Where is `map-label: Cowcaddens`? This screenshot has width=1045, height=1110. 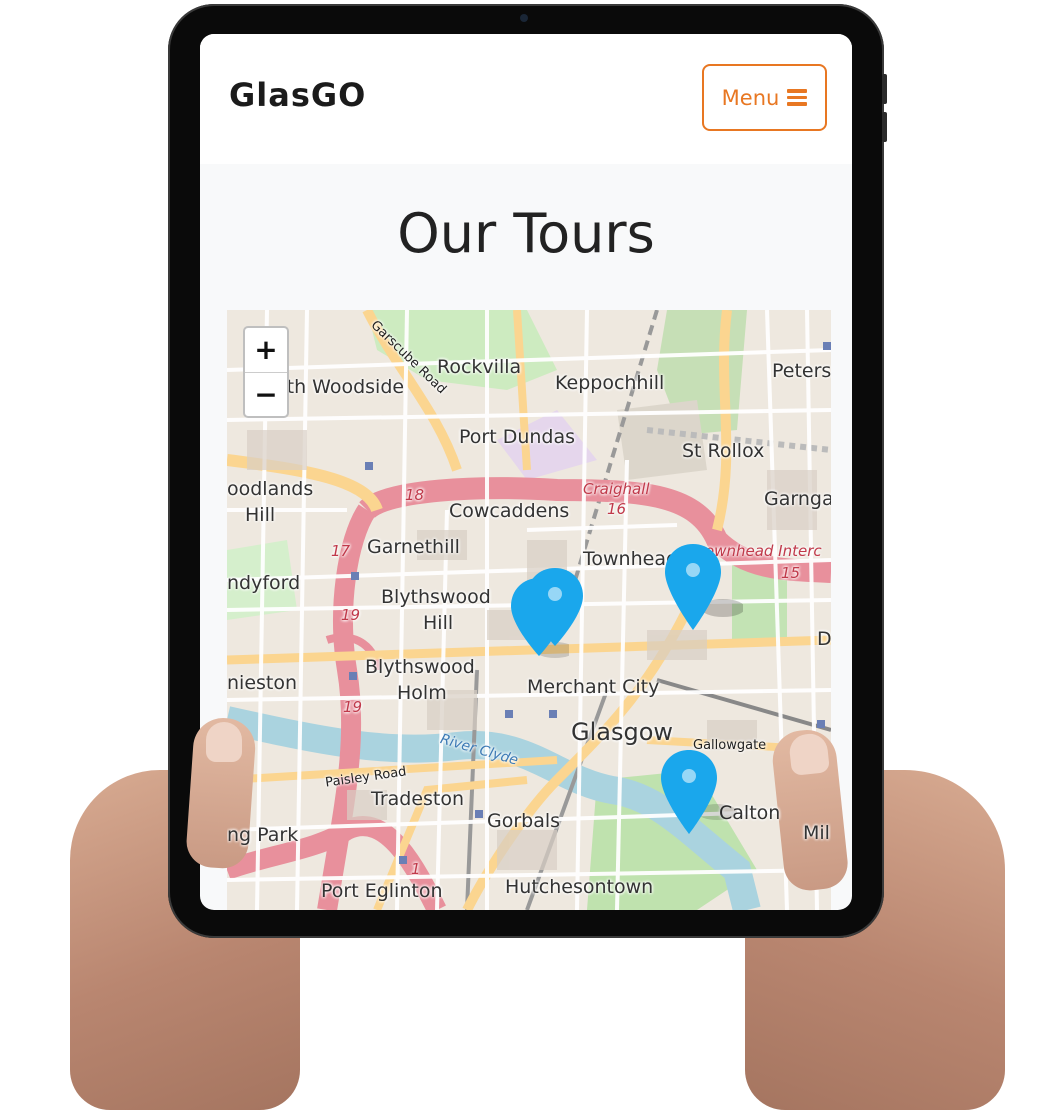 map-label: Cowcaddens is located at coordinates (509, 511).